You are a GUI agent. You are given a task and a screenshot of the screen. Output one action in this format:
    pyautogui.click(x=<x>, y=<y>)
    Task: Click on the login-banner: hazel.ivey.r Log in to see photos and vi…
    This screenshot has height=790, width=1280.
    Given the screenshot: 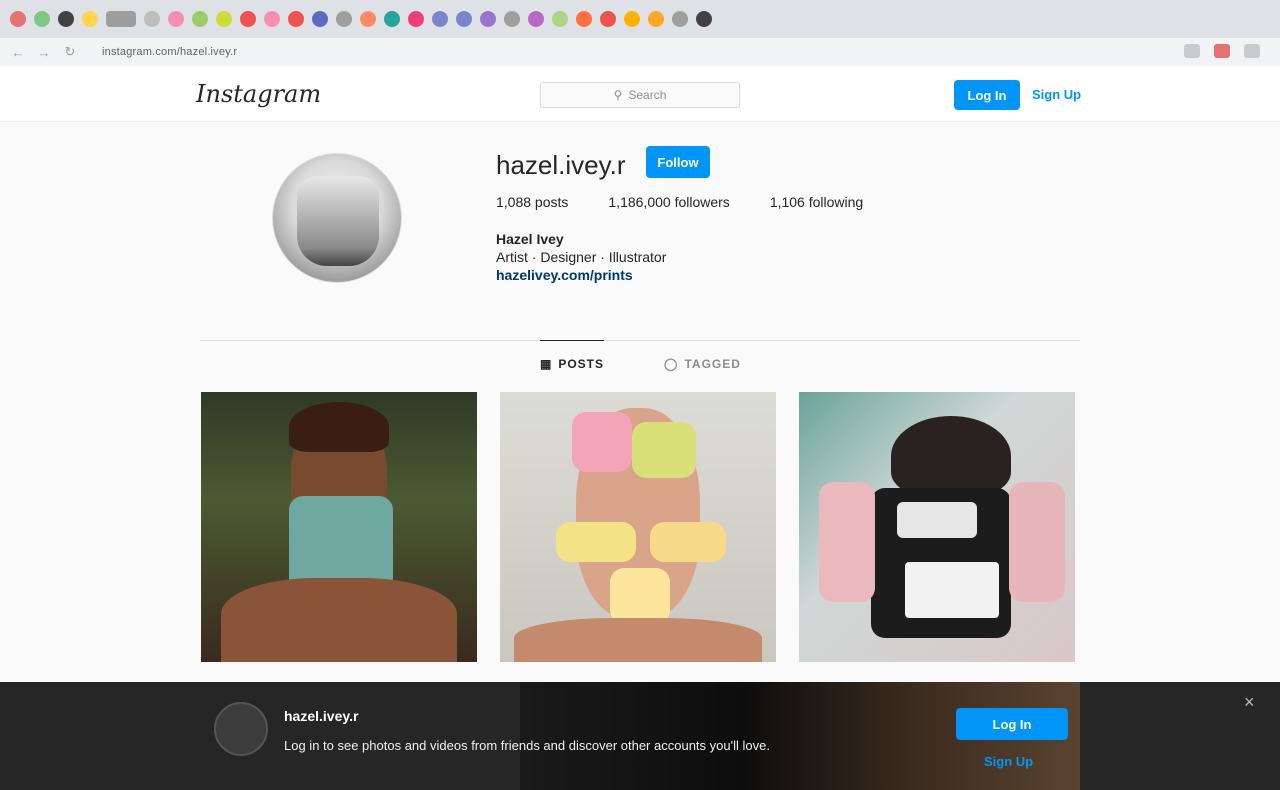 What is the action you would take?
    pyautogui.click(x=640, y=736)
    